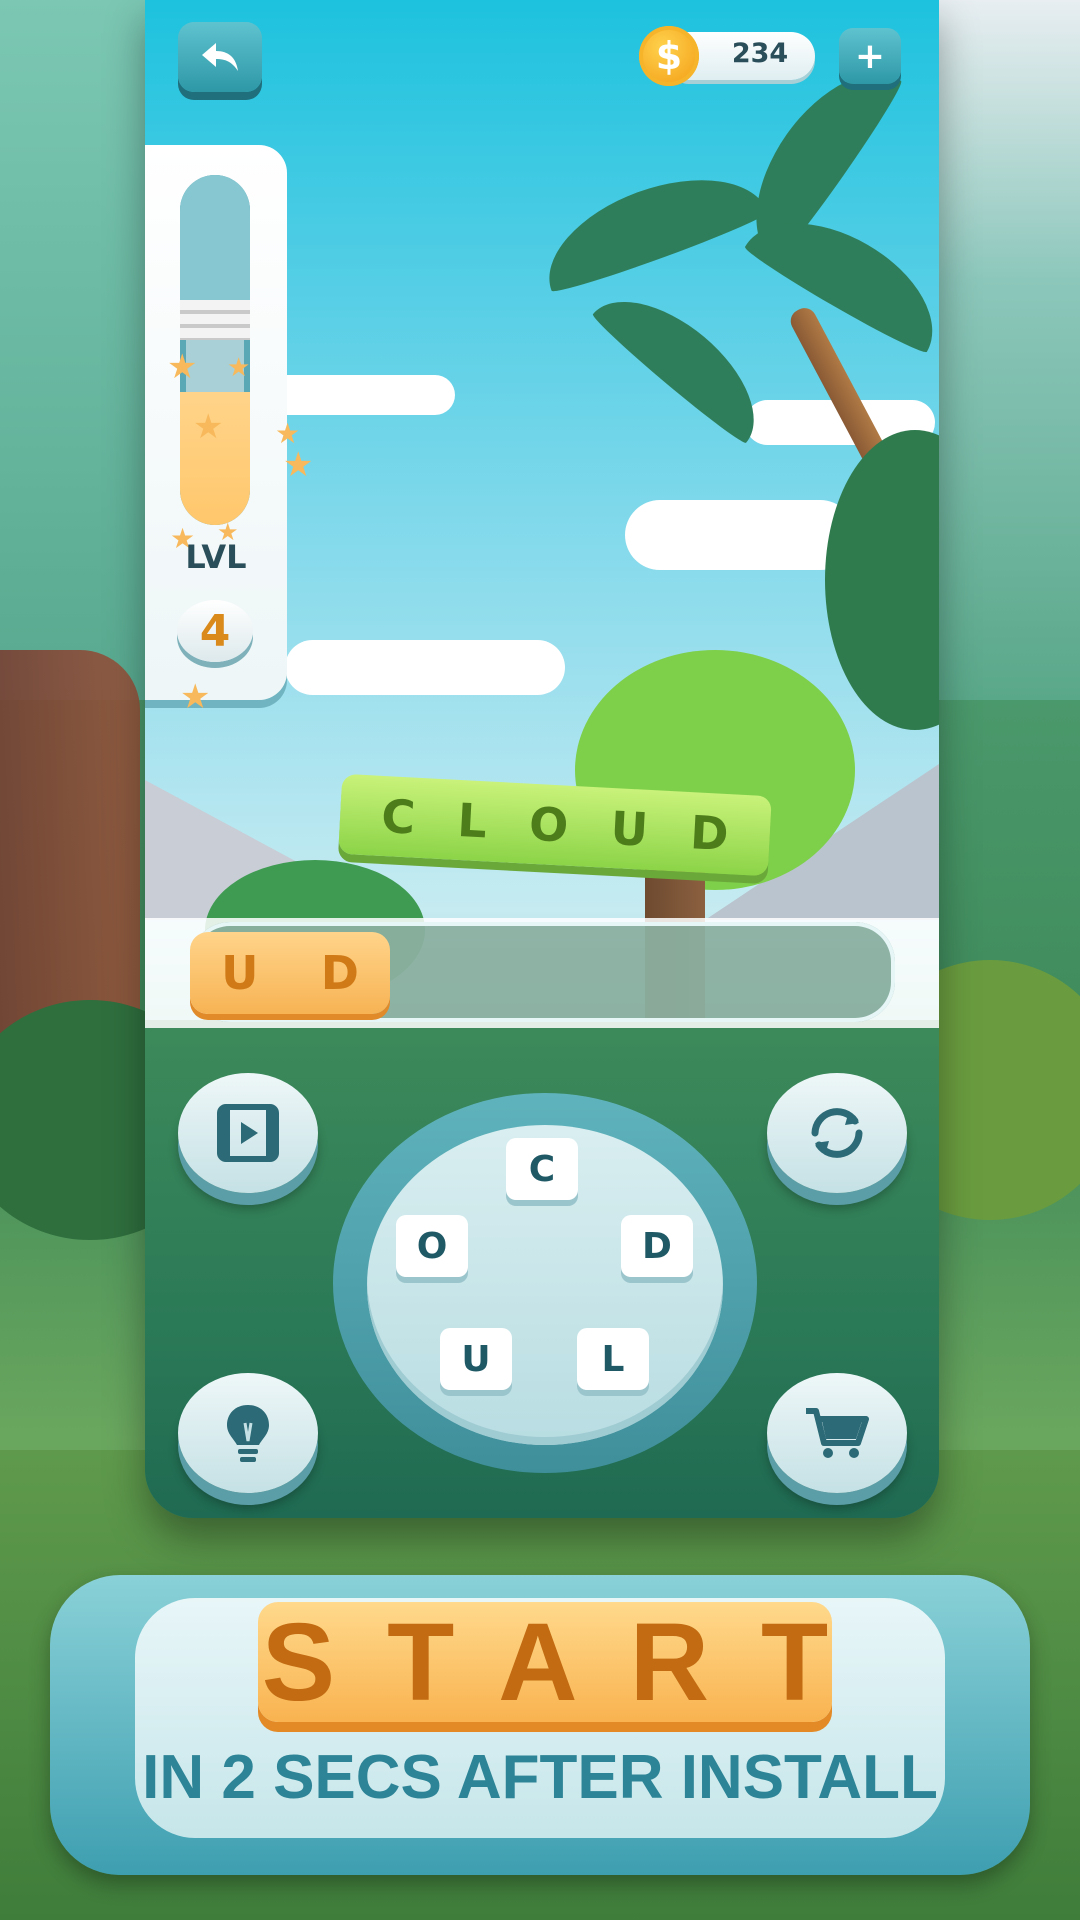 This screenshot has height=1920, width=1080. I want to click on hint-button, so click(248, 1433).